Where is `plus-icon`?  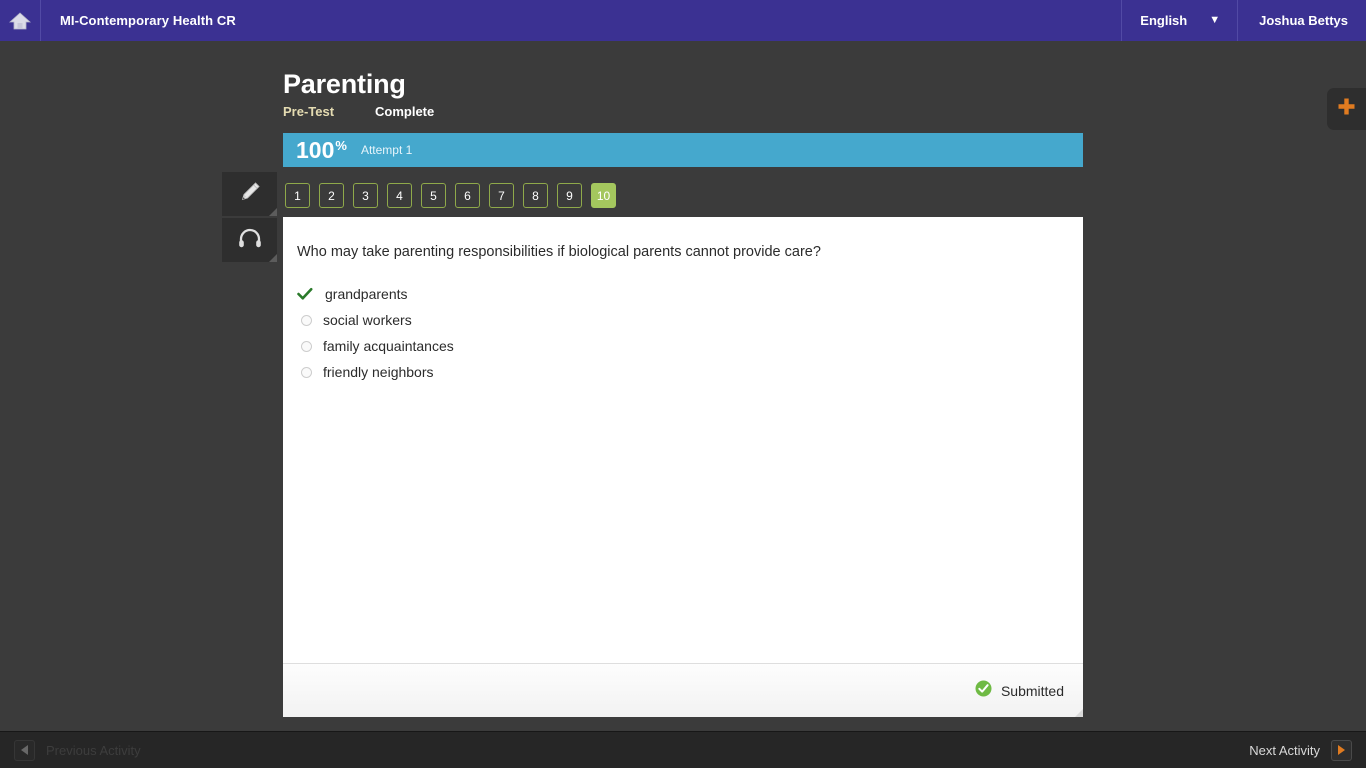 plus-icon is located at coordinates (1346, 109).